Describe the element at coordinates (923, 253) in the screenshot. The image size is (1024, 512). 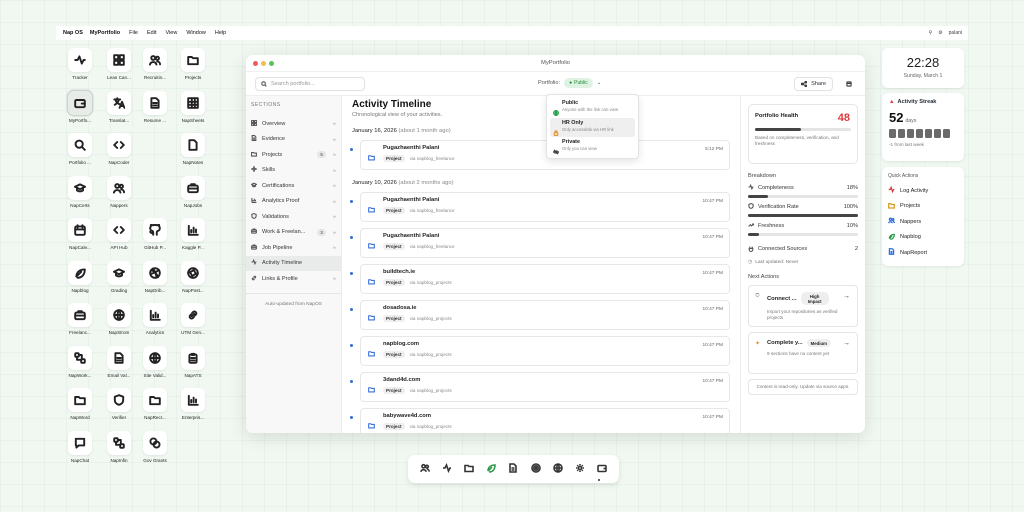
I see `quick-action-napreport: NapReport` at that location.